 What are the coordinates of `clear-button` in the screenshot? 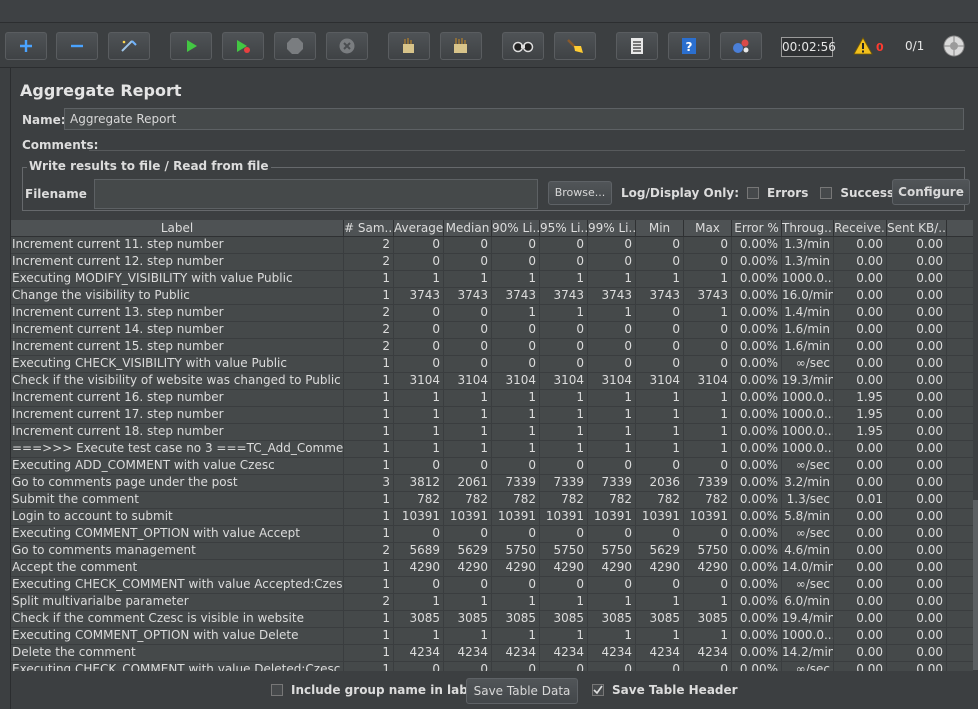 It's located at (409, 46).